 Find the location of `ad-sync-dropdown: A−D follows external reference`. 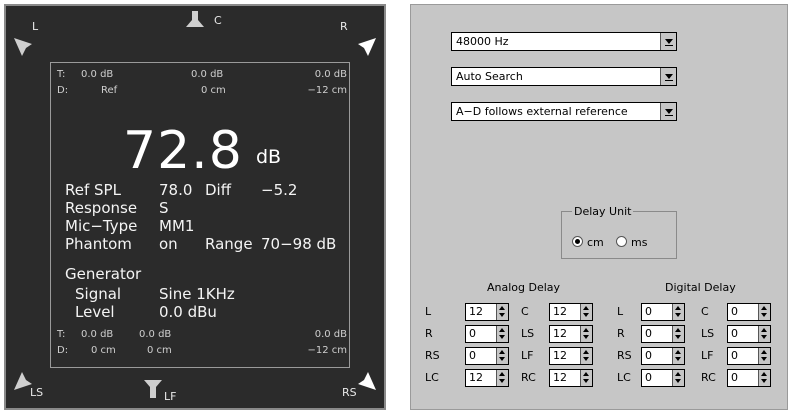

ad-sync-dropdown: A−D follows external reference is located at coordinates (564, 111).